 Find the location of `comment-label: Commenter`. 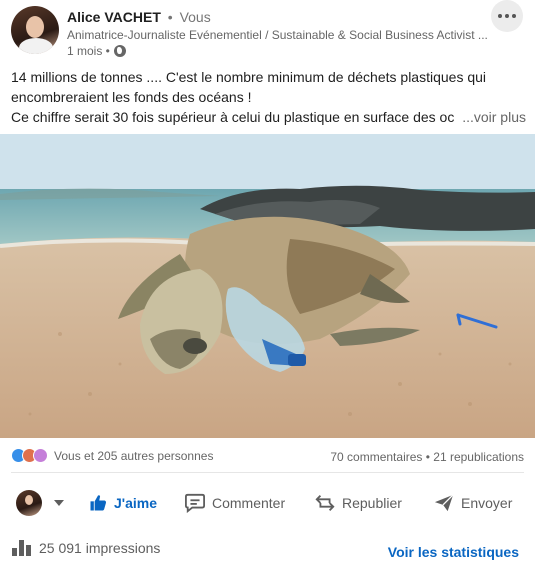

comment-label: Commenter is located at coordinates (249, 503).